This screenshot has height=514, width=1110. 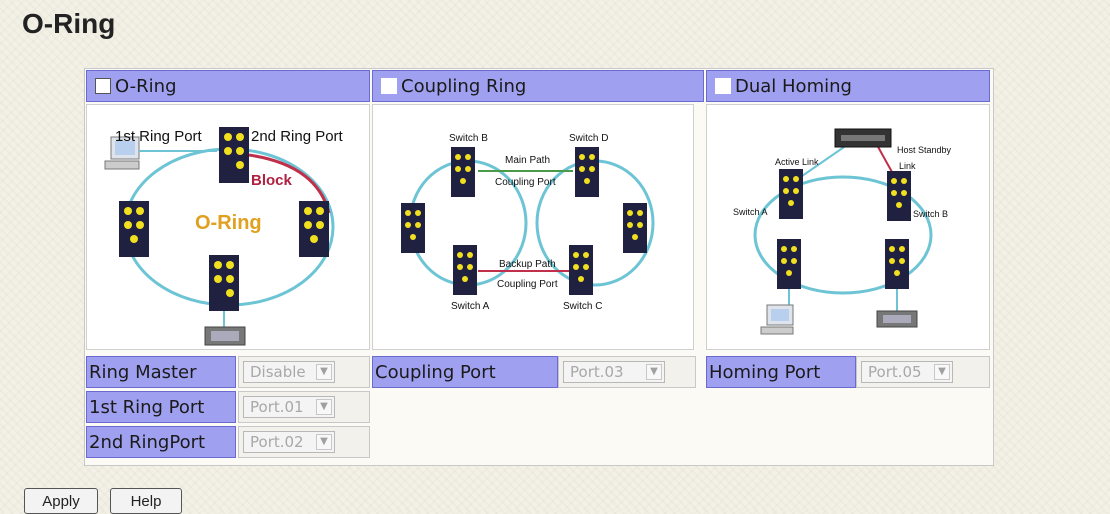 What do you see at coordinates (465, 372) in the screenshot?
I see `coupling-port-label: Coupling Port` at bounding box center [465, 372].